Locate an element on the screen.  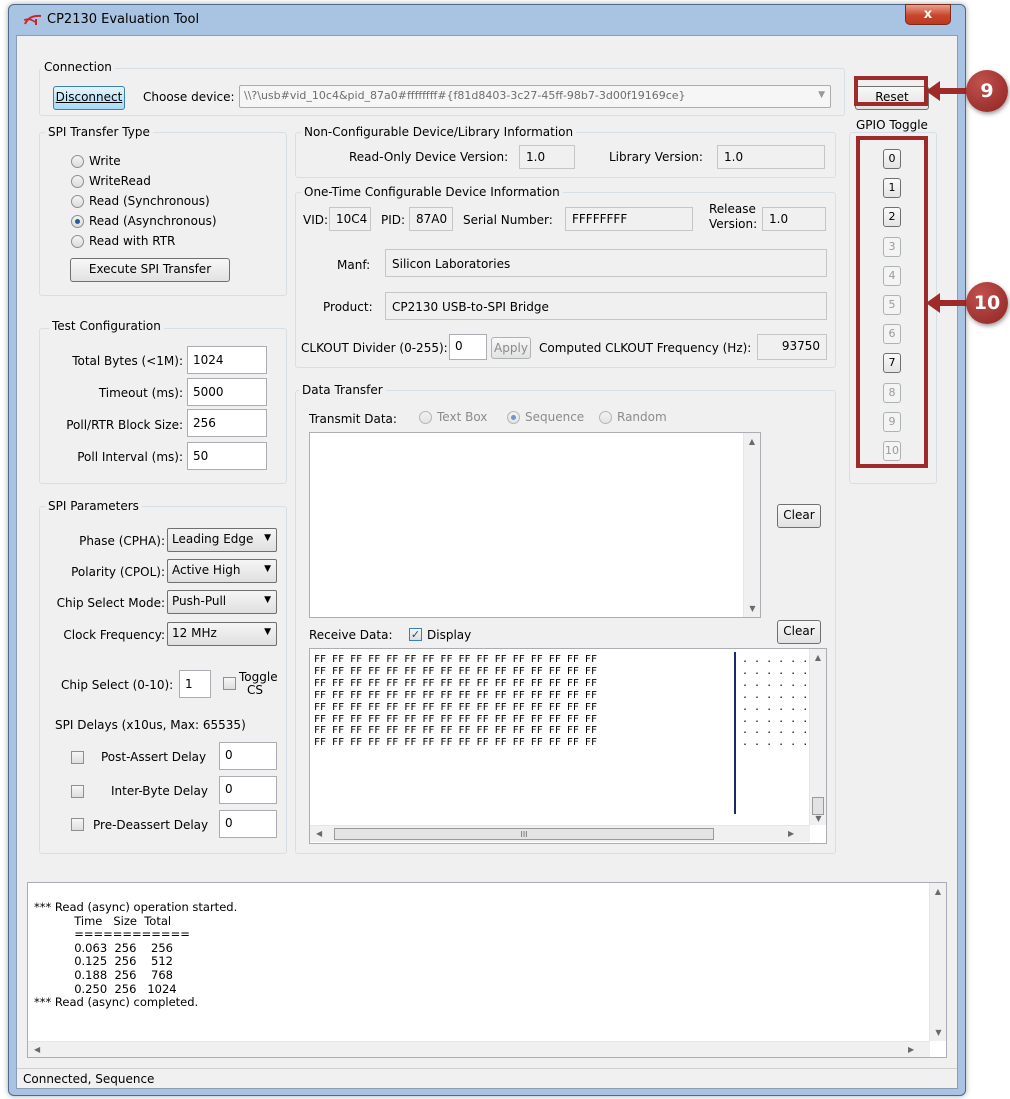
cs-mode-select: Push-Pull ▼ is located at coordinates (222, 602).